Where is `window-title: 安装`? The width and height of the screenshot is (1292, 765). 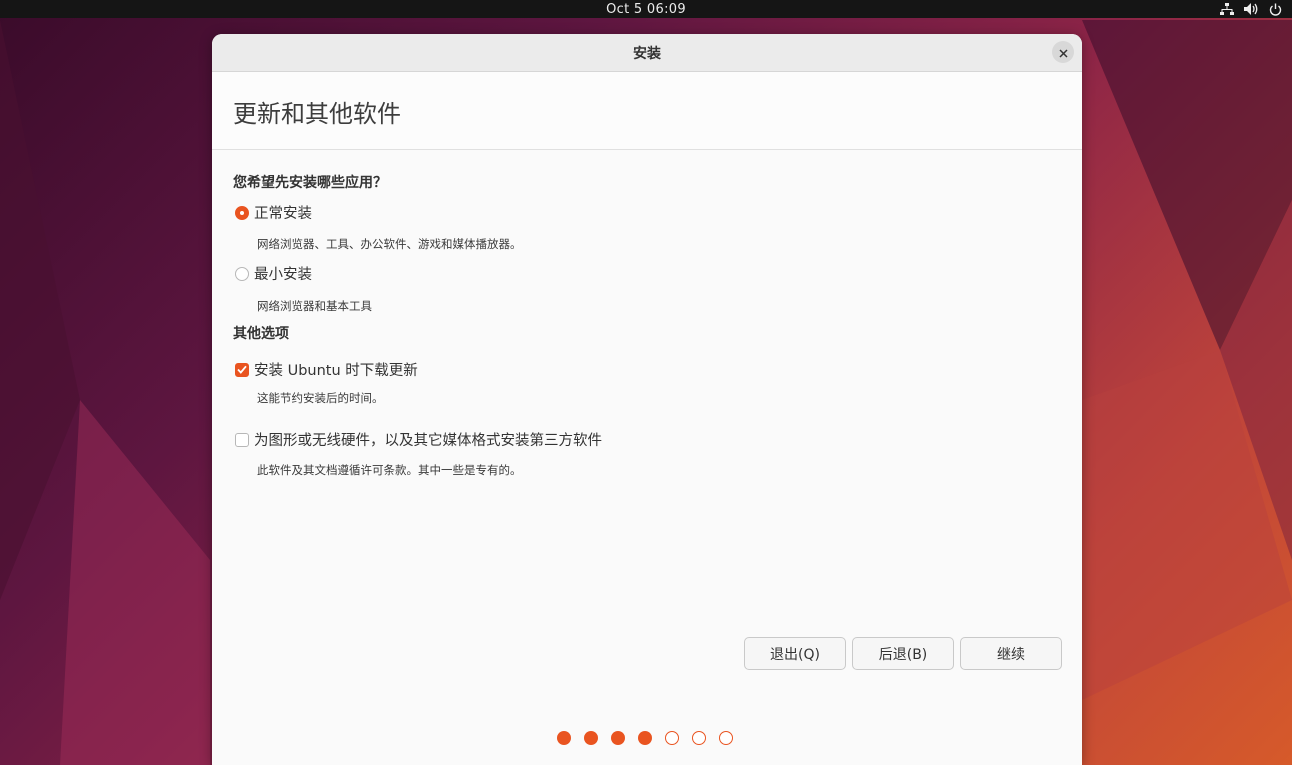
window-title: 安装 is located at coordinates (647, 53).